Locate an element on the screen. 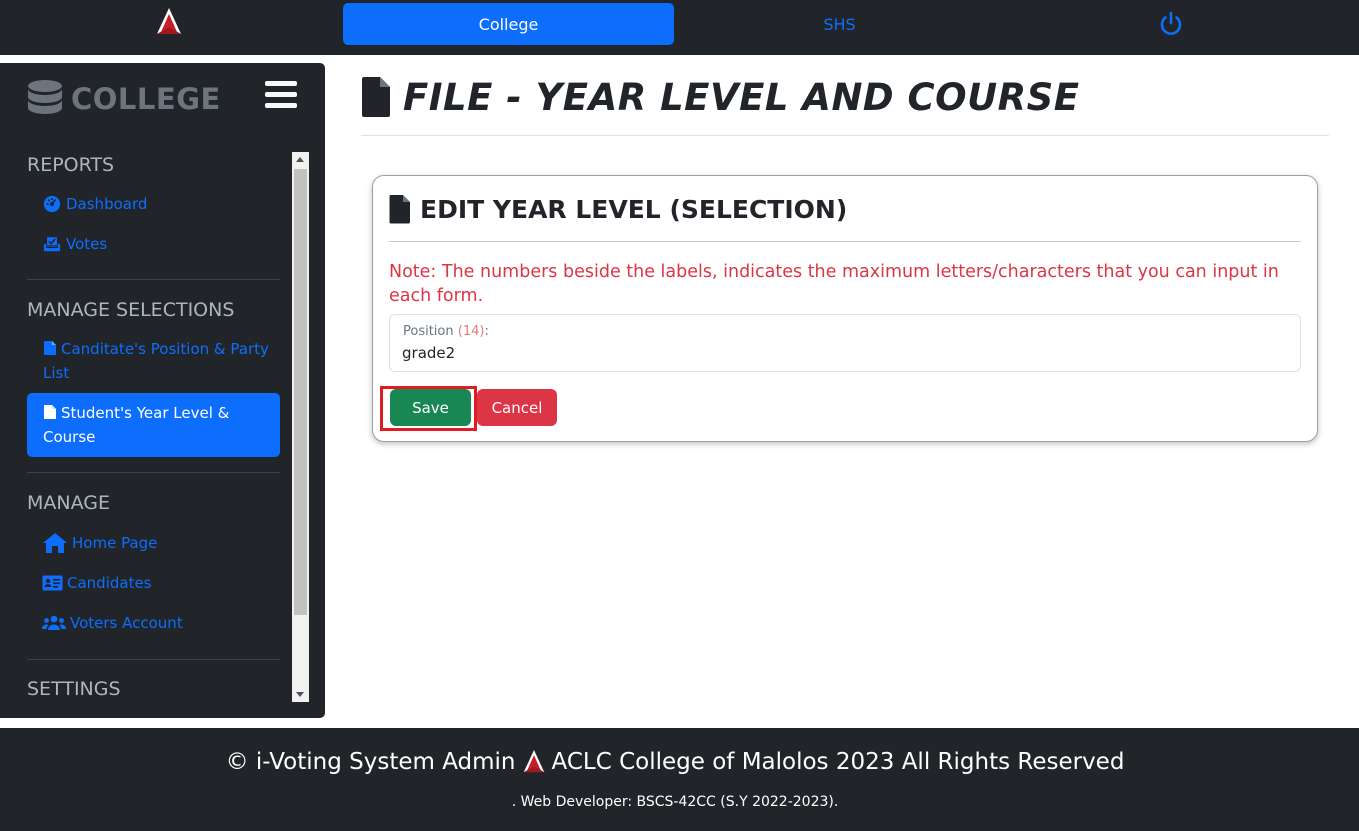 This screenshot has width=1359, height=831. sidebar-item-label: Student's Year Level & Course is located at coordinates (136, 425).